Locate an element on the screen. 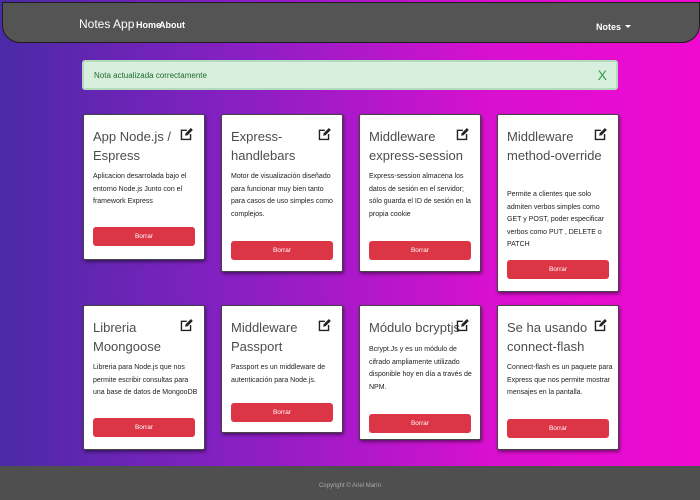 This screenshot has width=700, height=500. nav-about-link: About is located at coordinates (172, 25).